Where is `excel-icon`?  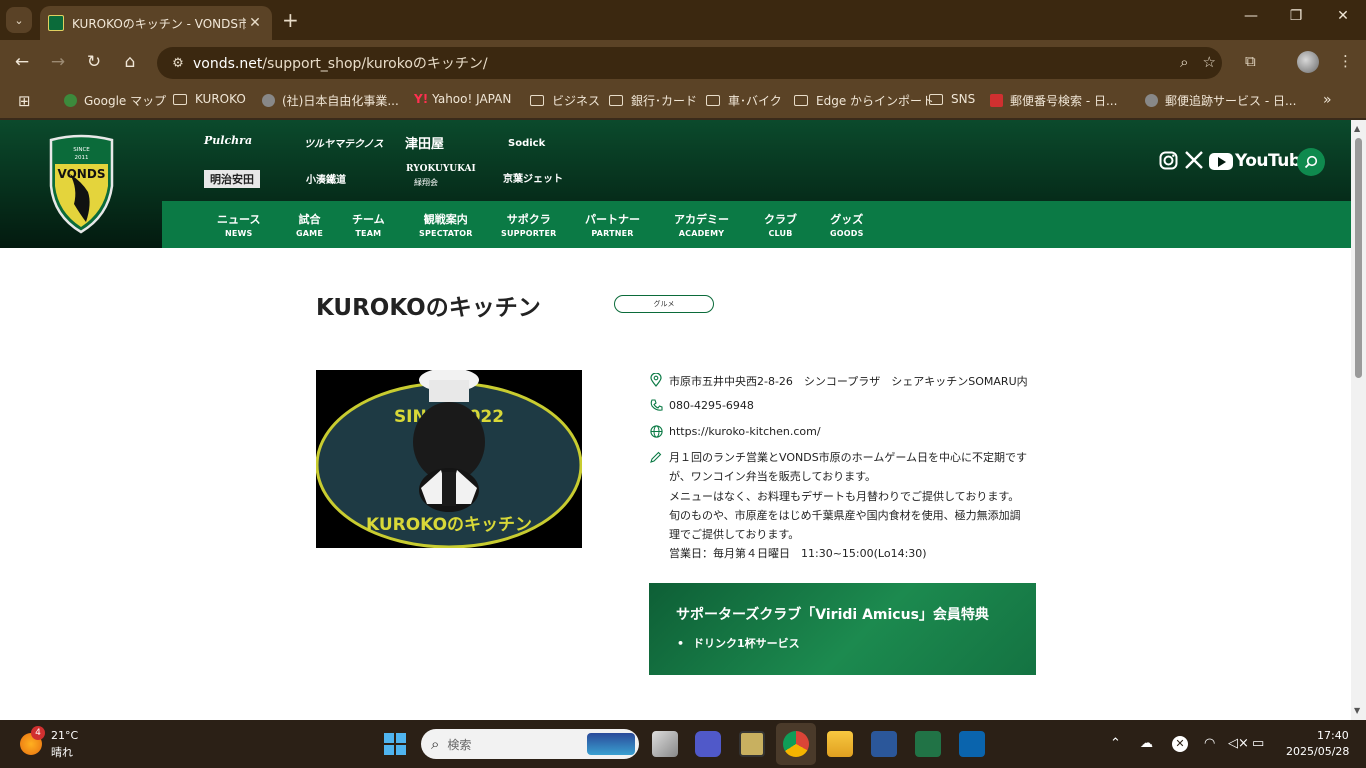
excel-icon is located at coordinates (928, 744).